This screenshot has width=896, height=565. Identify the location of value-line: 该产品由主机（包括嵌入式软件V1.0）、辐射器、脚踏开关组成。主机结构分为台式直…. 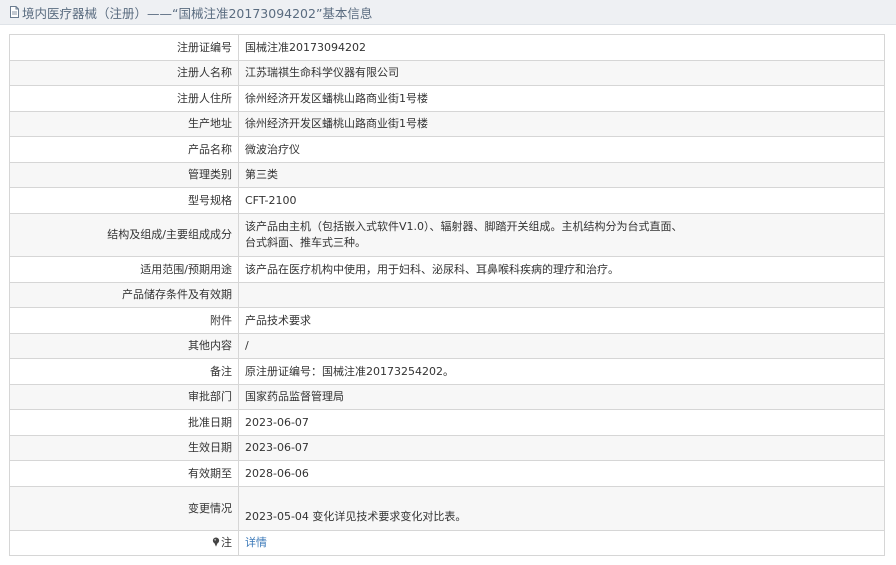
(464, 226).